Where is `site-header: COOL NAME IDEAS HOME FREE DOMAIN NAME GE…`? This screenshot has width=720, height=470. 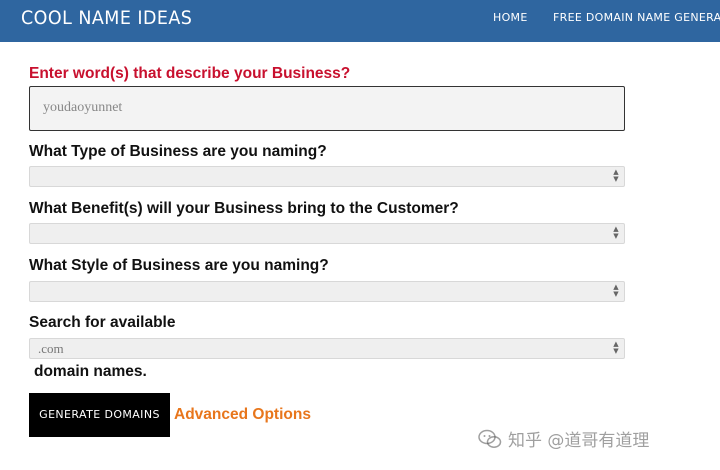
site-header: COOL NAME IDEAS HOME FREE DOMAIN NAME GE… is located at coordinates (360, 21).